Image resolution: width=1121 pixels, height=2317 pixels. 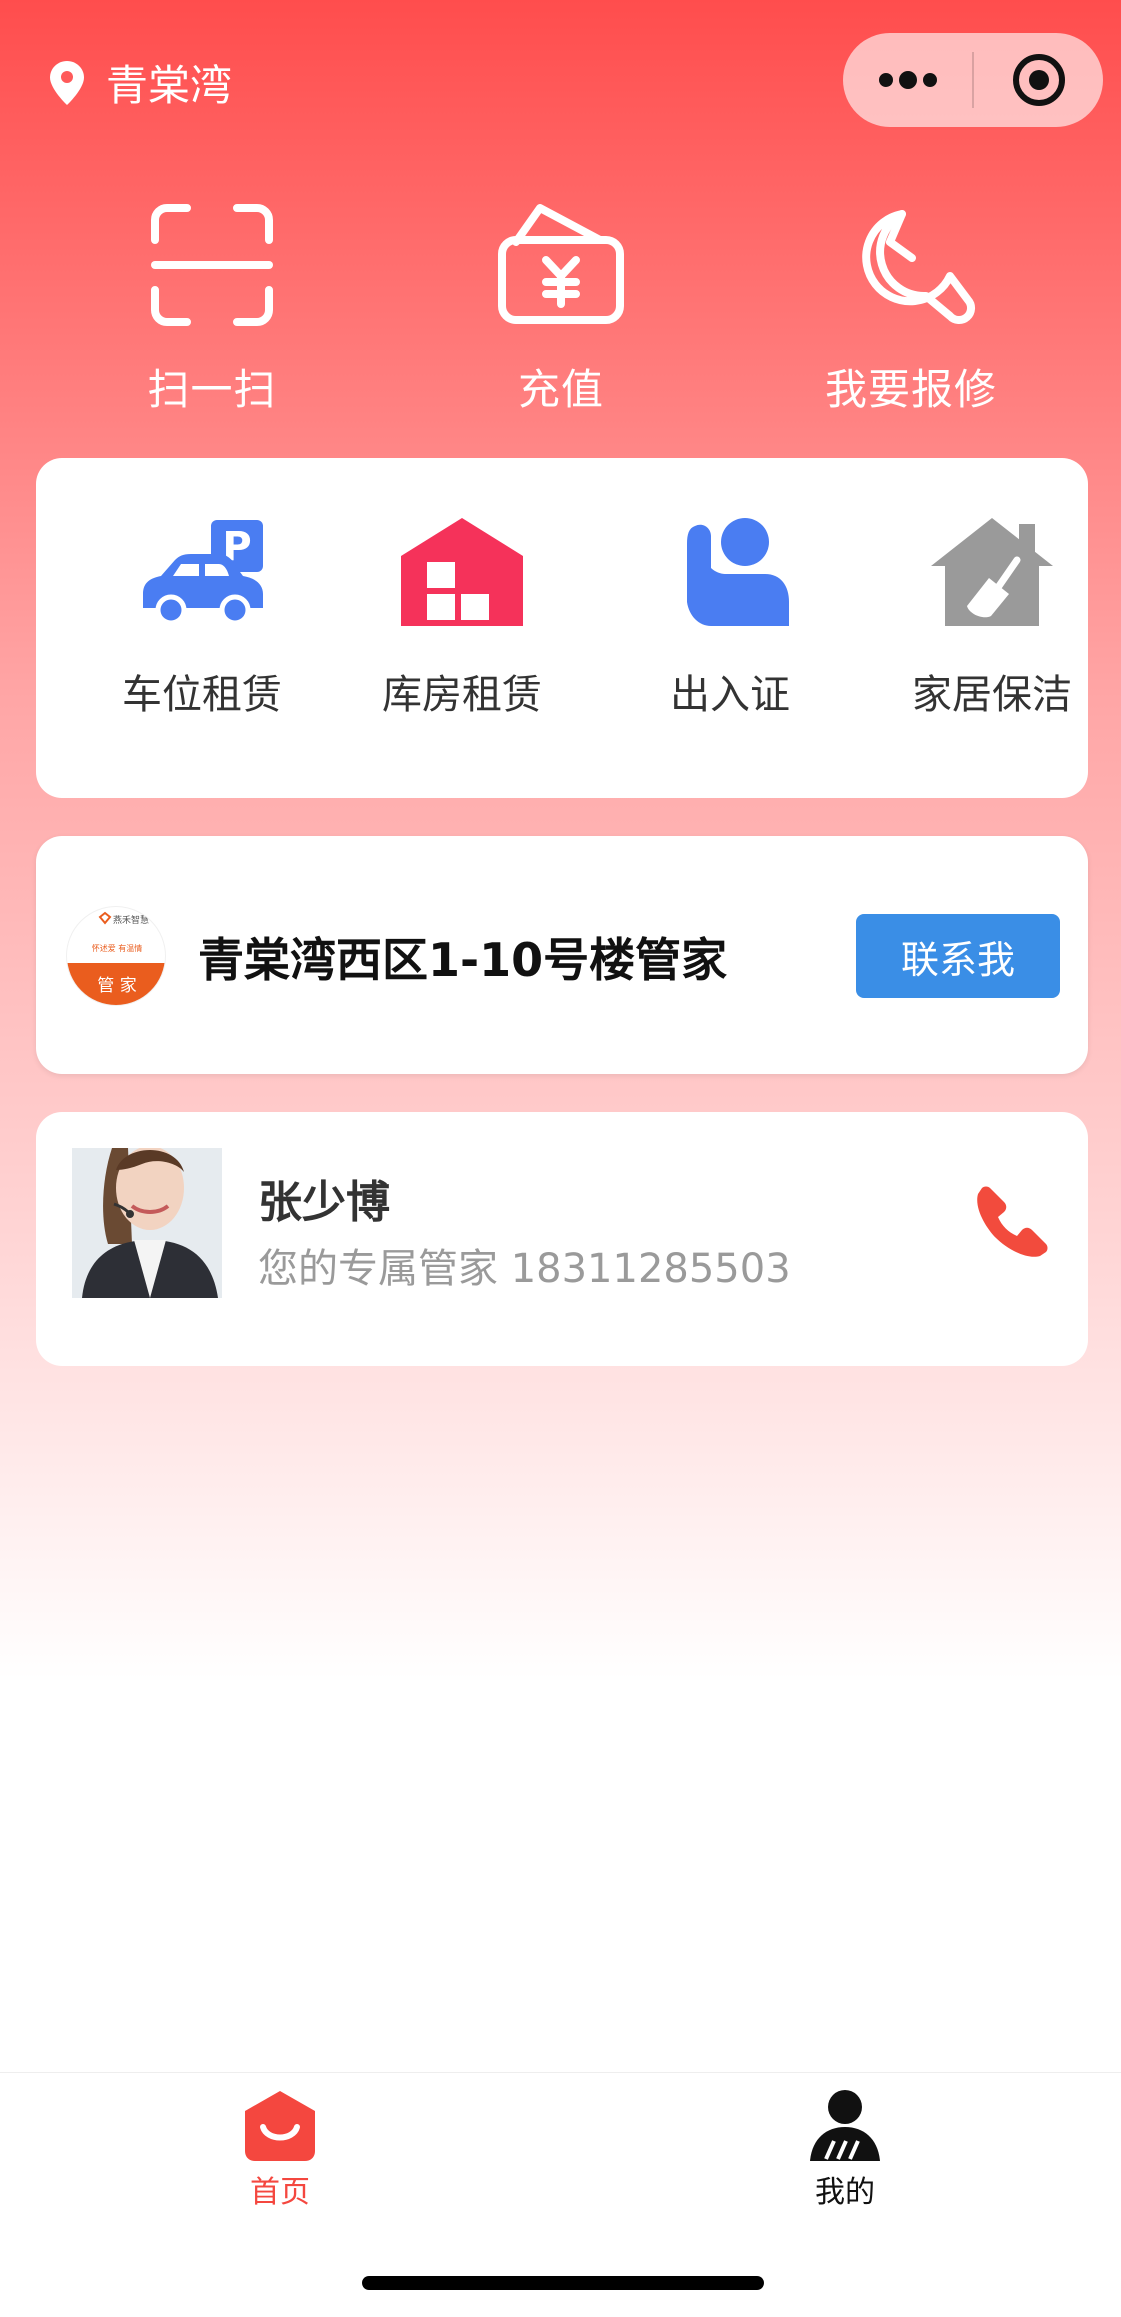 I want to click on location-selector: 青棠湾, so click(x=141, y=82).